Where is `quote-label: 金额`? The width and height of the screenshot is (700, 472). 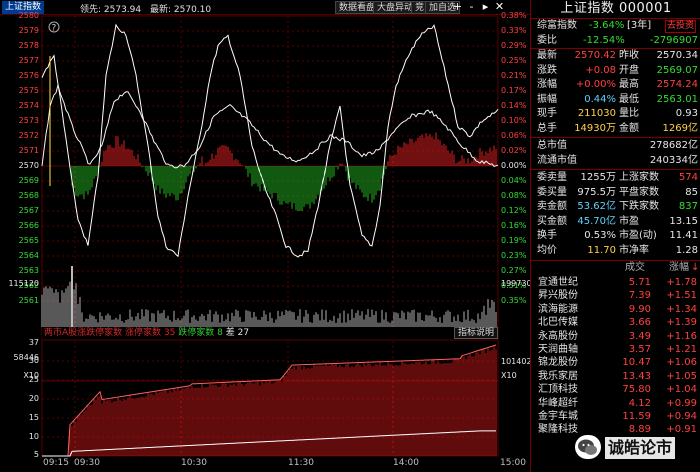 quote-label: 金额 is located at coordinates (629, 128).